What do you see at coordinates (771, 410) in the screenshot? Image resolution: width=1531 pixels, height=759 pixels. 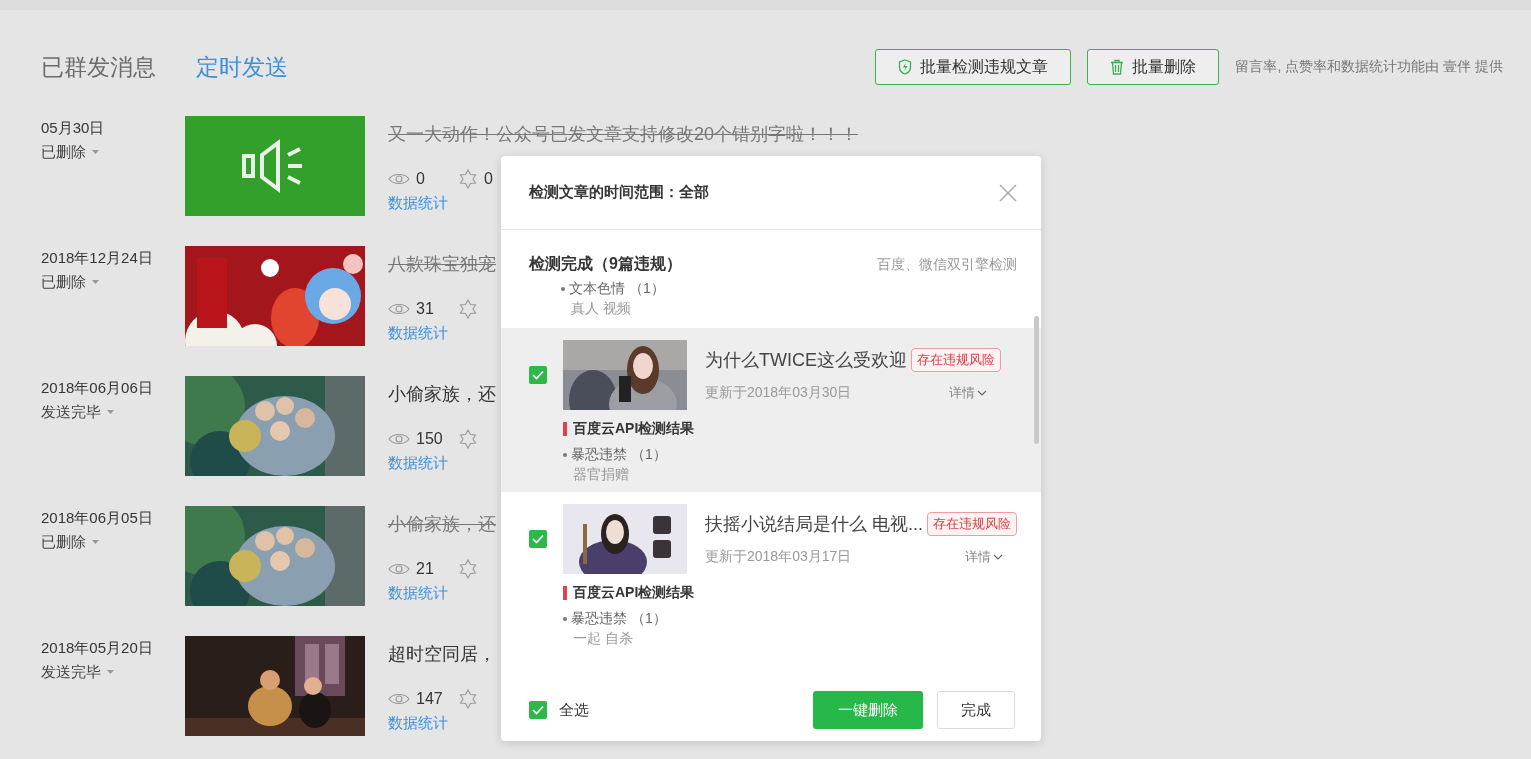 I see `article-card: 为什么TWICE这么受欢迎 存在违规风险 更新于2018年03月30日 详情 百度云API检测结果 暴恐违禁 （1） 器官捐赠` at bounding box center [771, 410].